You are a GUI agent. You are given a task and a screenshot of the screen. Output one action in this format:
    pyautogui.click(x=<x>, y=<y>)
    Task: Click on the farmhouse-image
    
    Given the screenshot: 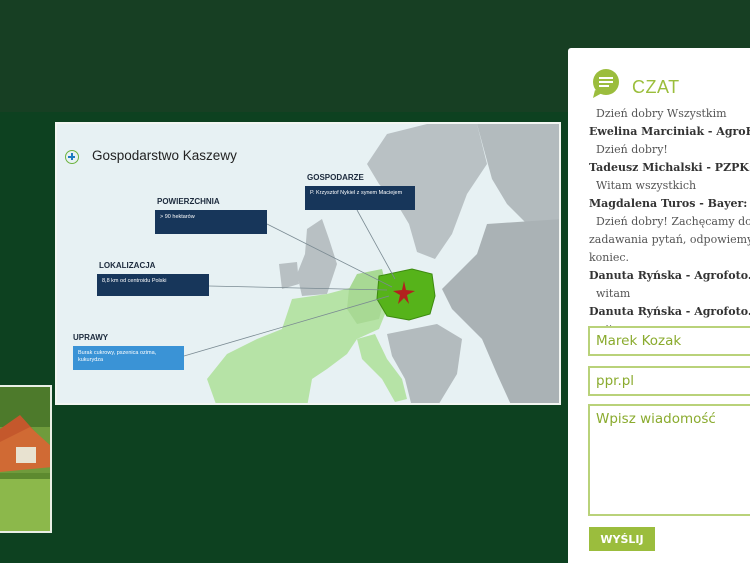 What is the action you would take?
    pyautogui.click(x=25, y=459)
    